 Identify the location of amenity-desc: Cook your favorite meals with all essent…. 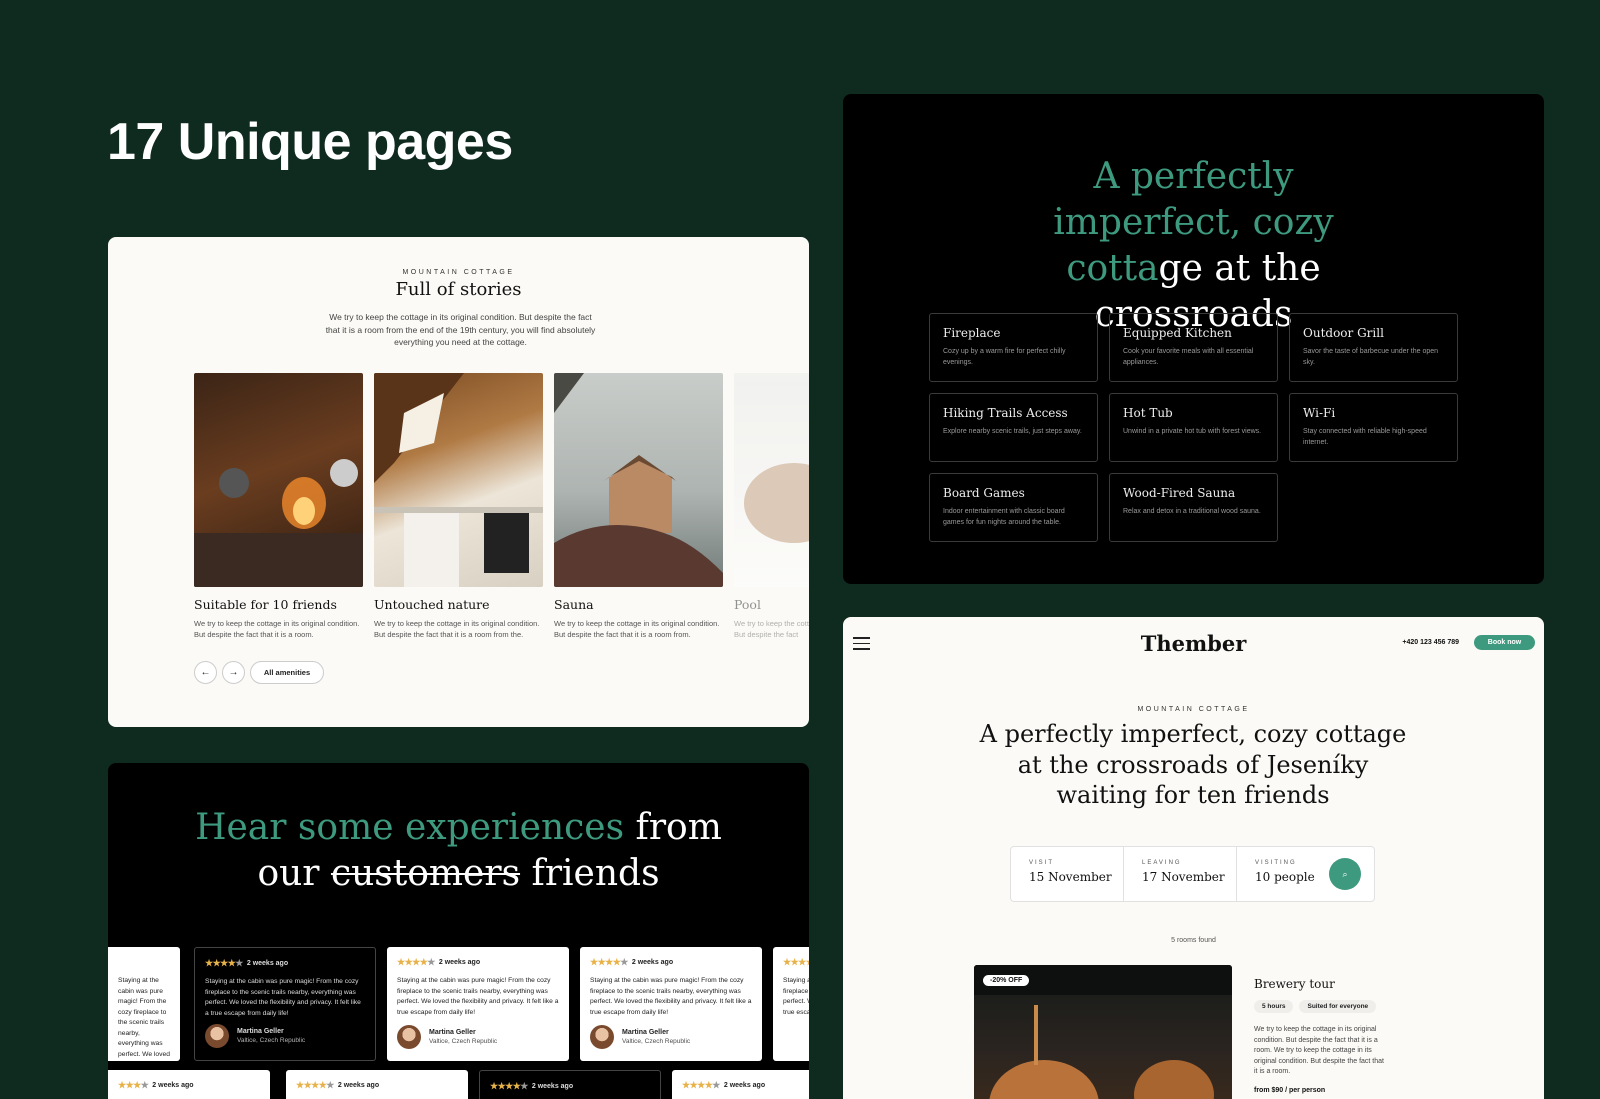
(1188, 357).